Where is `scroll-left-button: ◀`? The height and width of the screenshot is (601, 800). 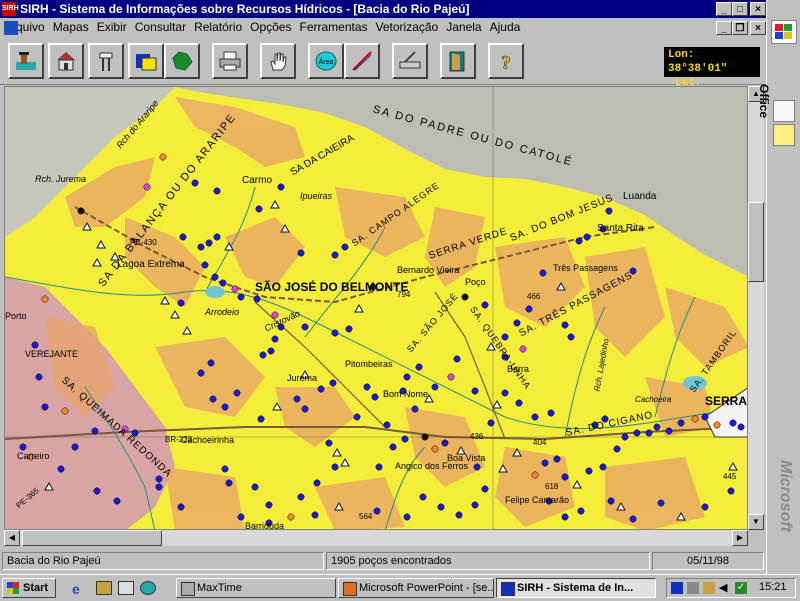 scroll-left-button: ◀ is located at coordinates (12, 538).